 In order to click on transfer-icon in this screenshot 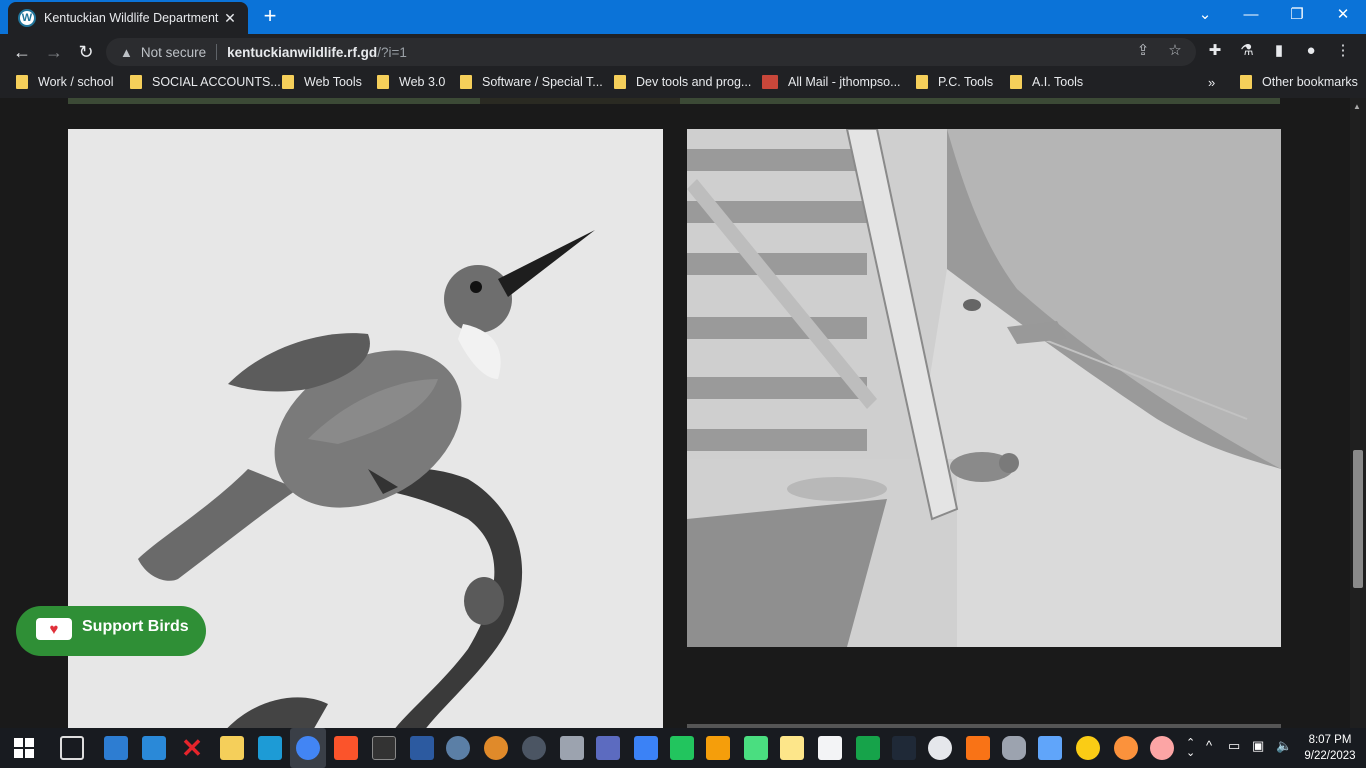, I will do `click(646, 748)`.